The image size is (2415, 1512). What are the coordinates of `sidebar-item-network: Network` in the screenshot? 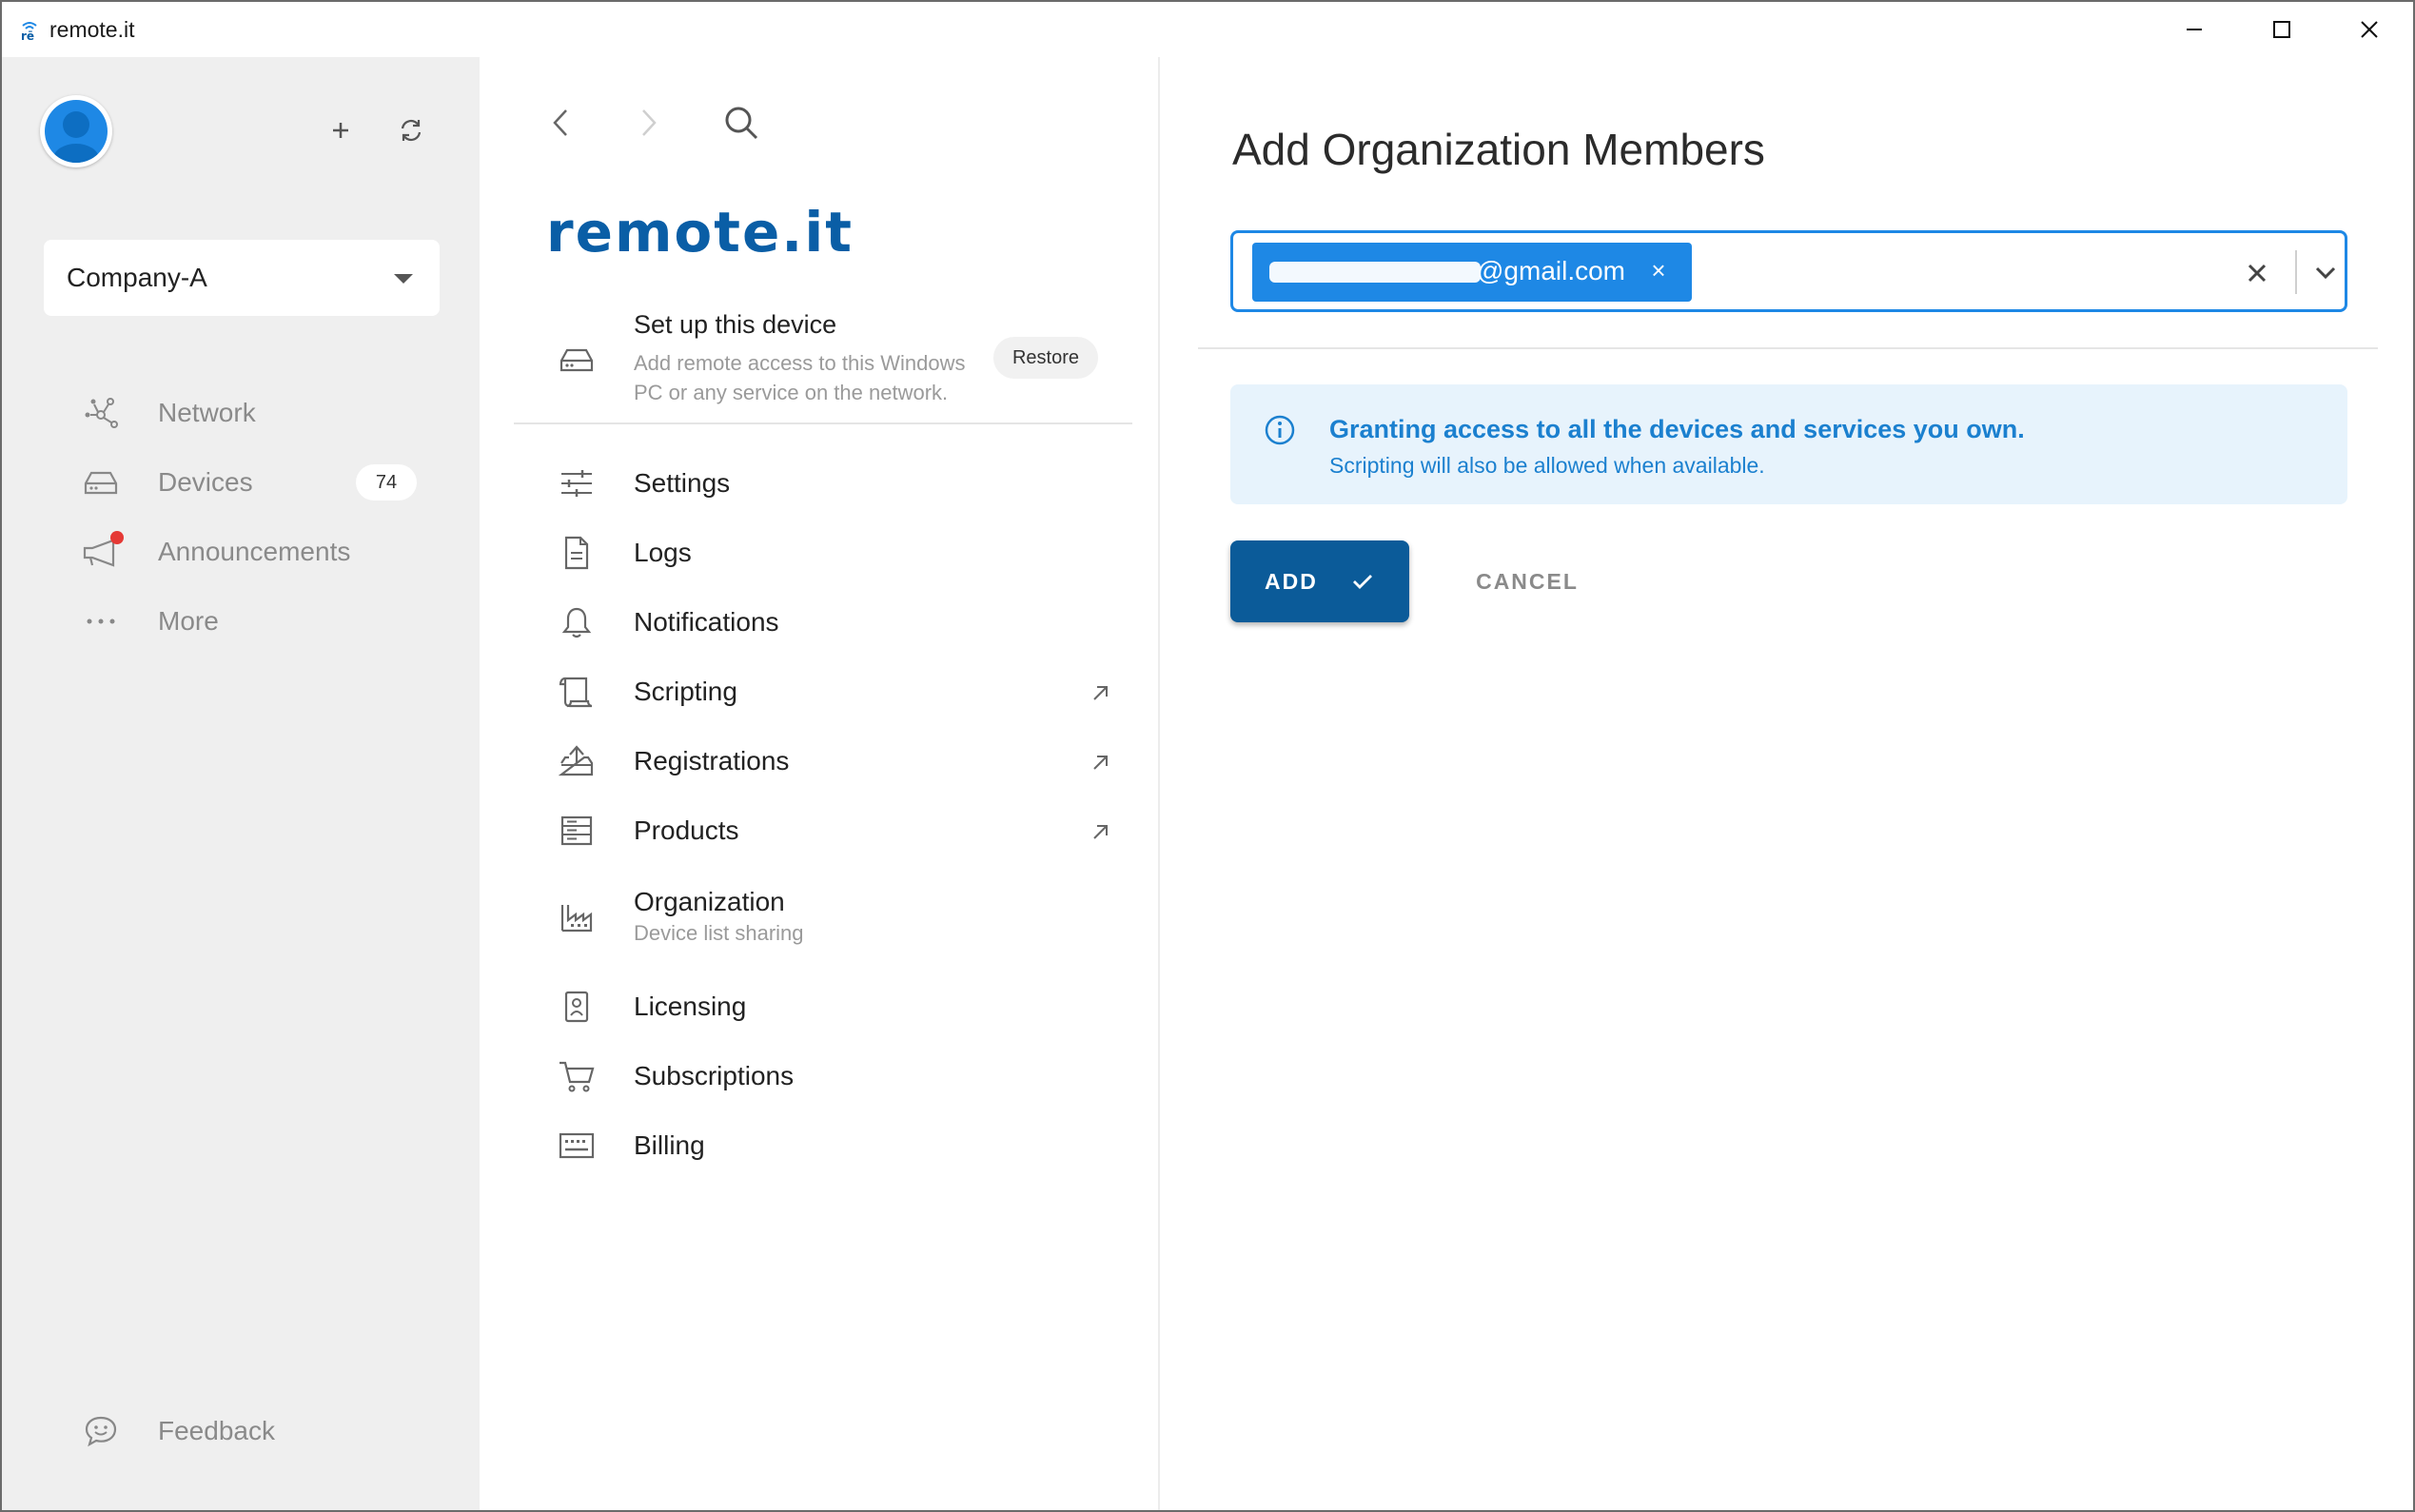 It's located at (241, 413).